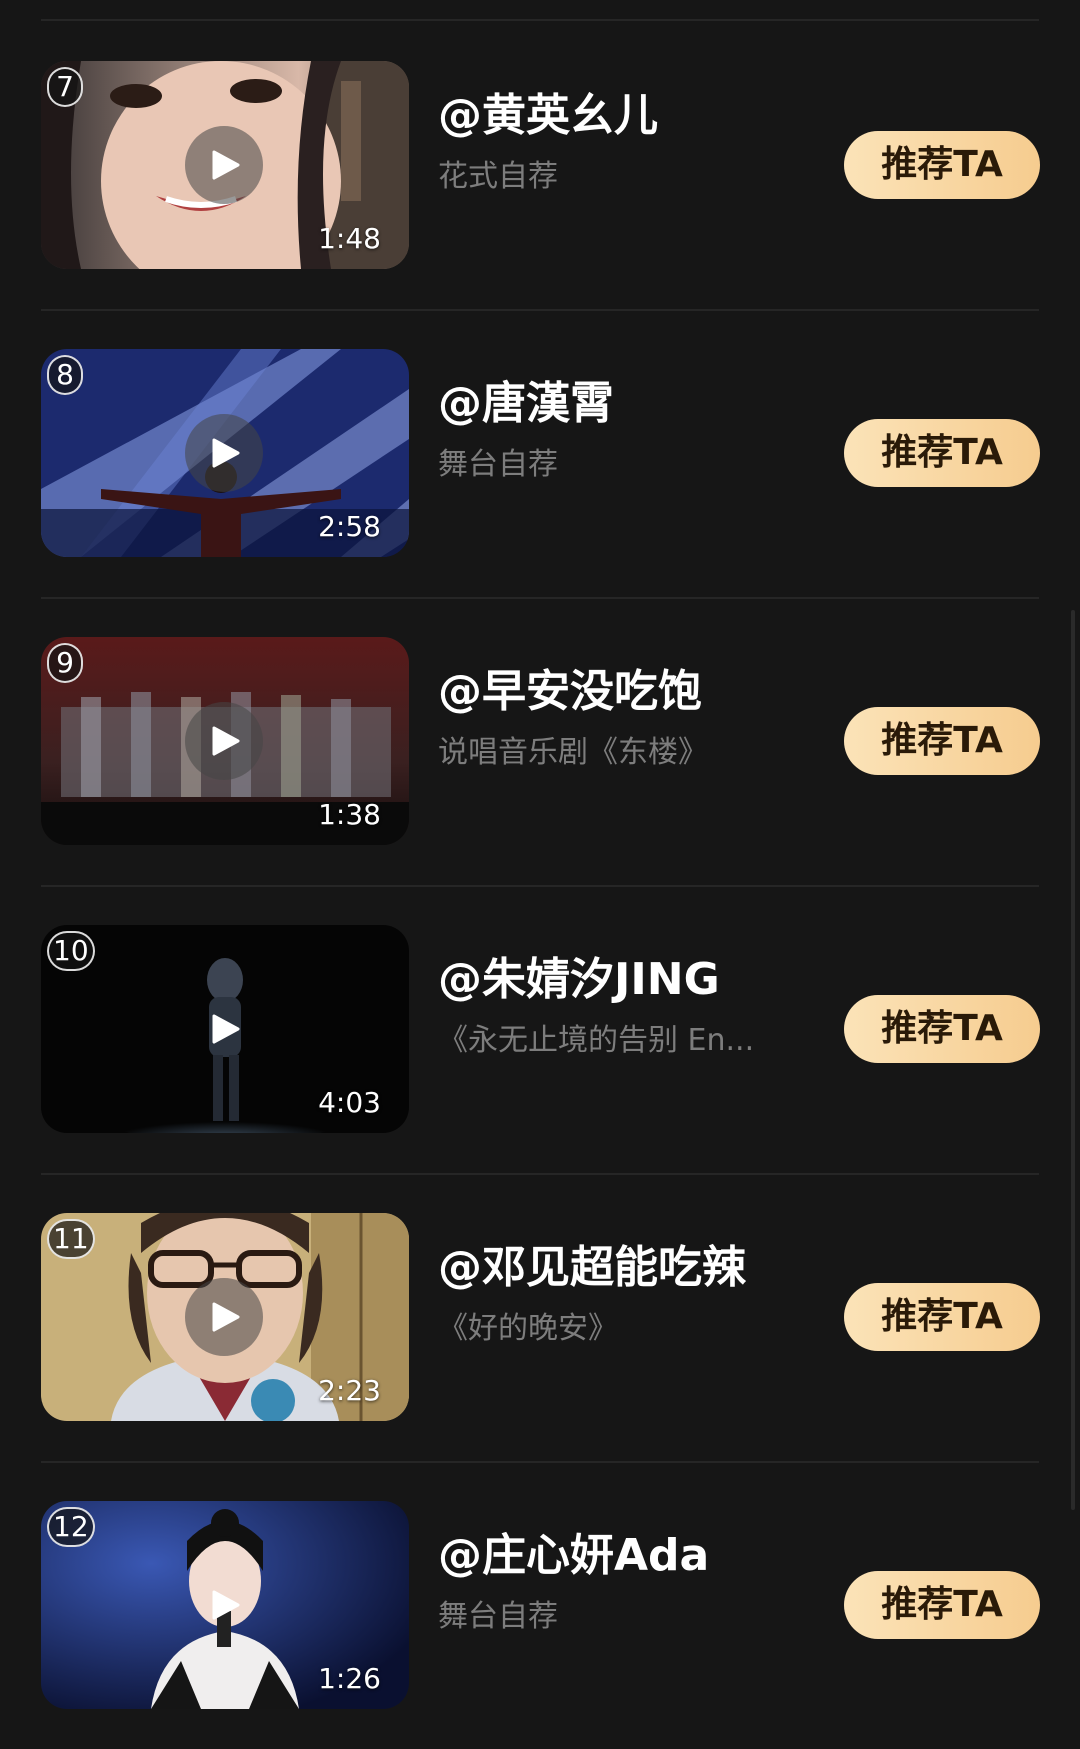 This screenshot has width=1080, height=1749. What do you see at coordinates (526, 403) in the screenshot?
I see `creator-name: @唐漢霄` at bounding box center [526, 403].